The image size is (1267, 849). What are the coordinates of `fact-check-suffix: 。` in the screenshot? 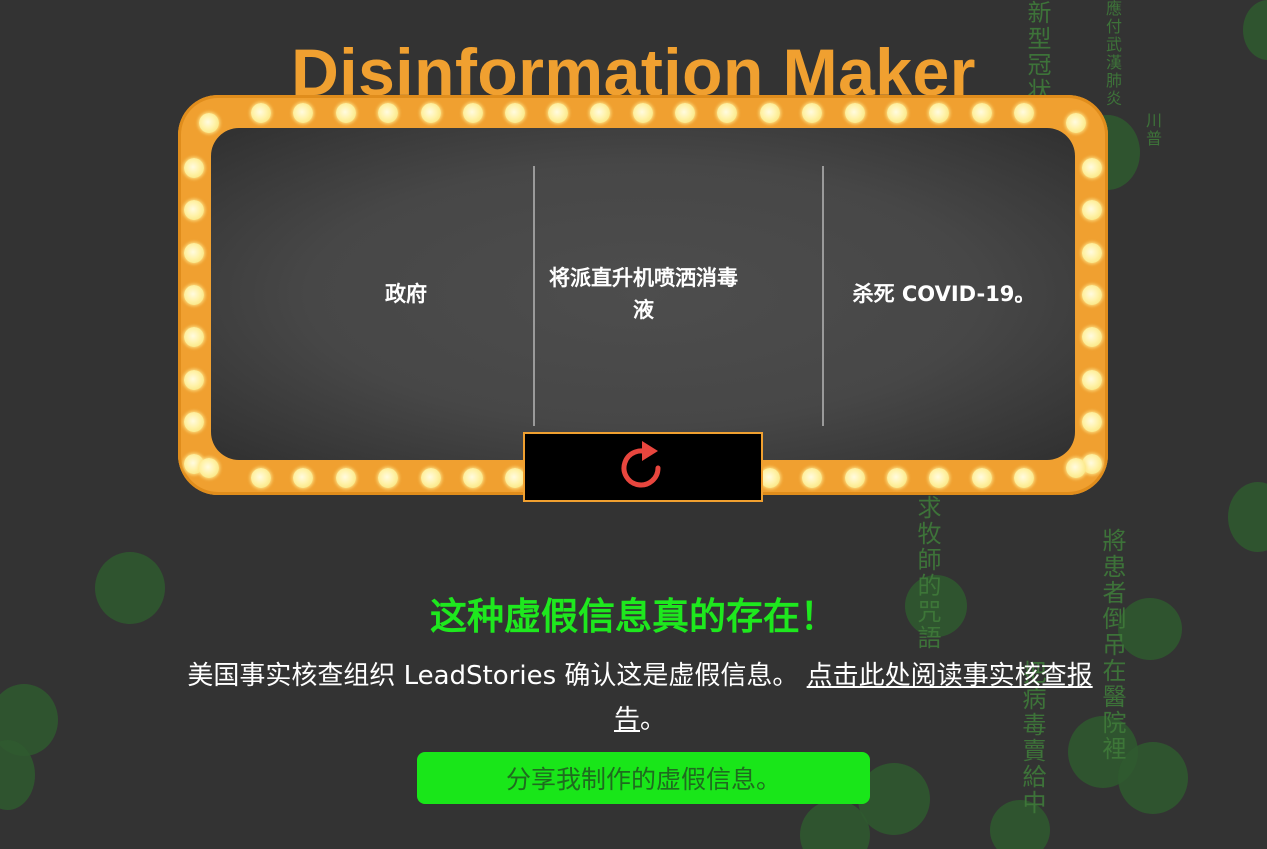 It's located at (653, 720).